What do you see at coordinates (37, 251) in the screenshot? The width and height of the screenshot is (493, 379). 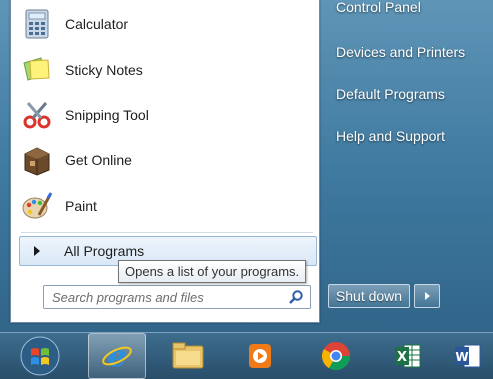 I see `triangle-right-icon` at bounding box center [37, 251].